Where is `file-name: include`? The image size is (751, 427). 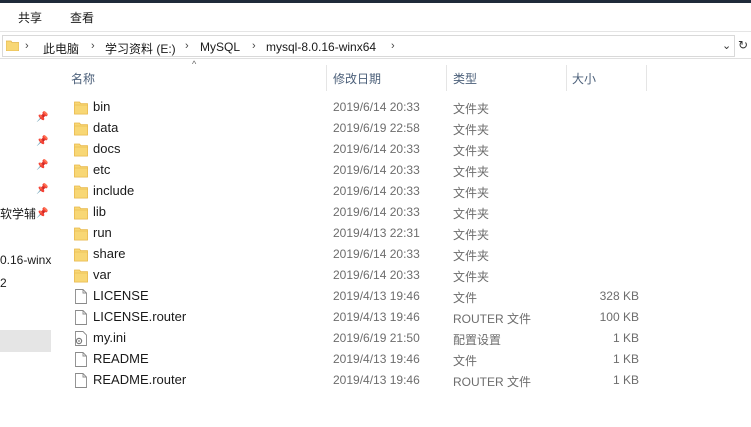 file-name: include is located at coordinates (114, 190).